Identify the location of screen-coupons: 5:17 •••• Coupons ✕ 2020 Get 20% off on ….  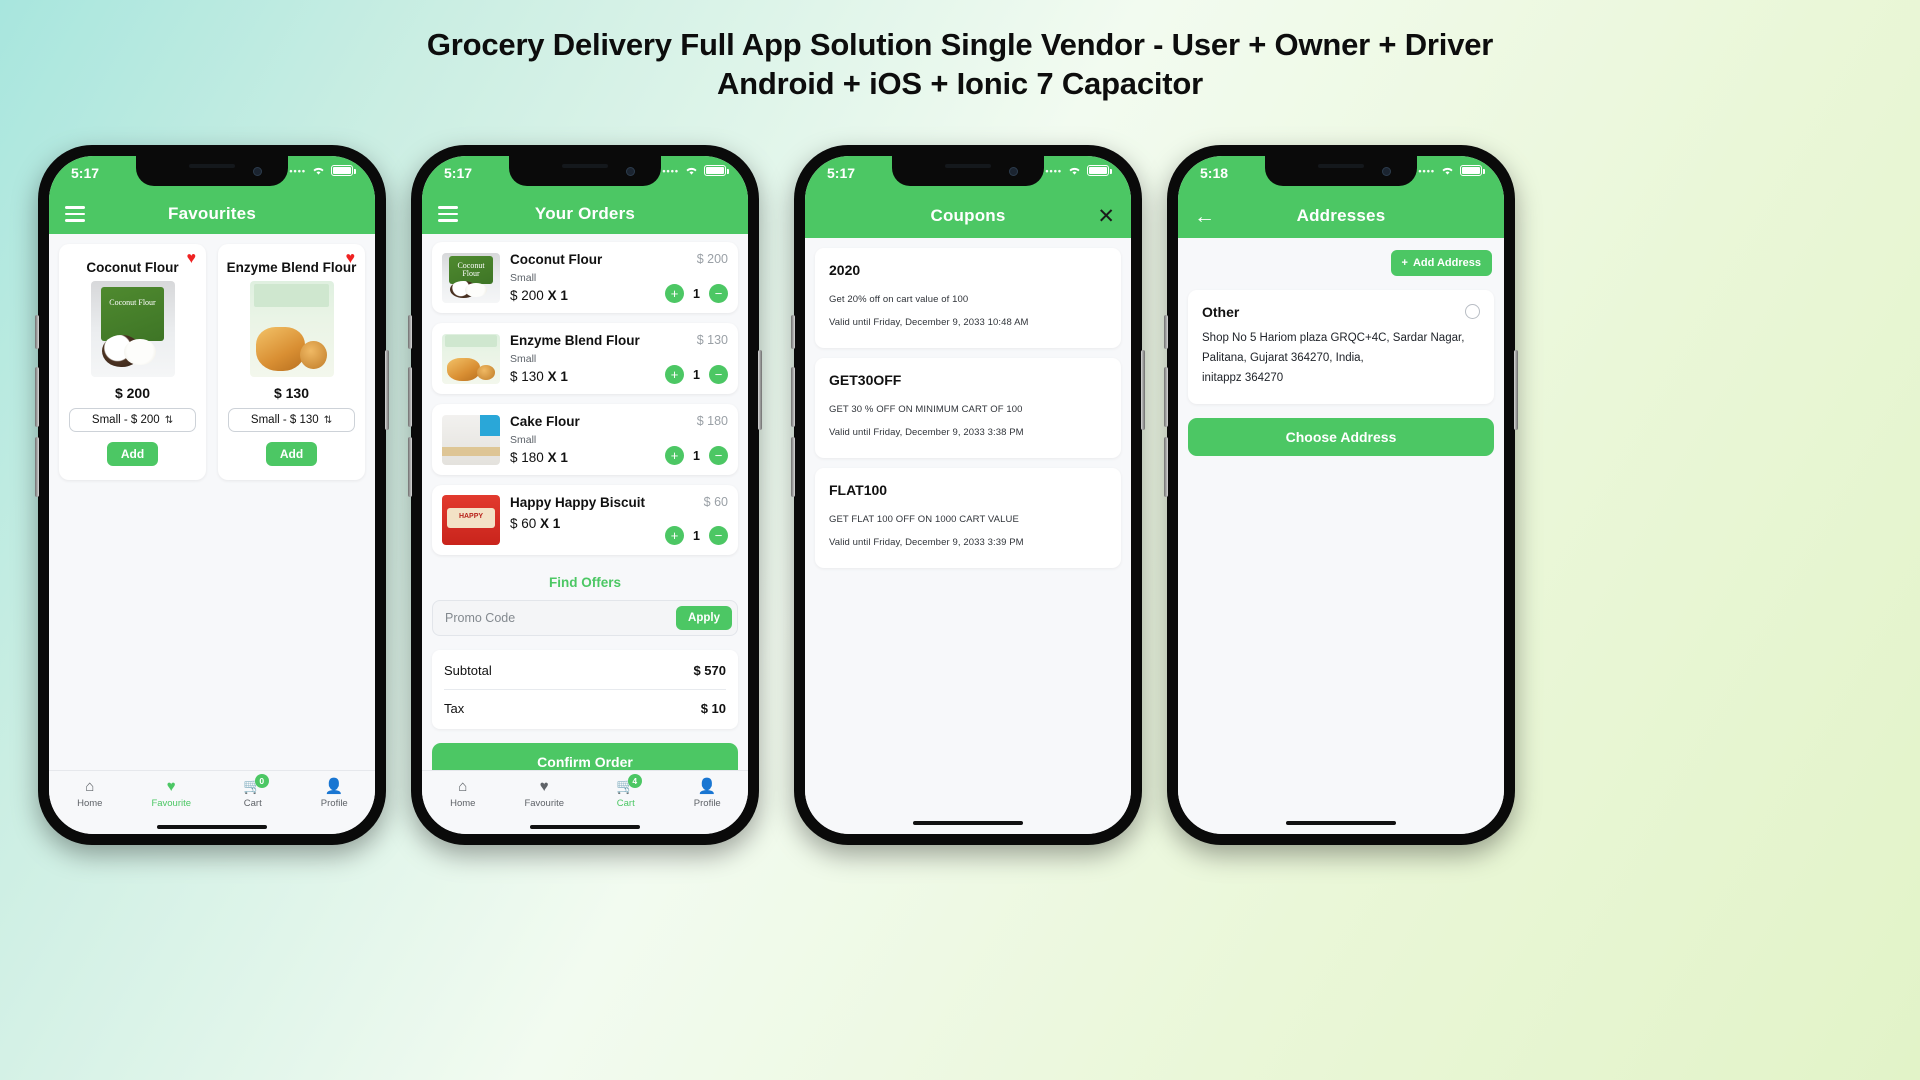
(968, 495).